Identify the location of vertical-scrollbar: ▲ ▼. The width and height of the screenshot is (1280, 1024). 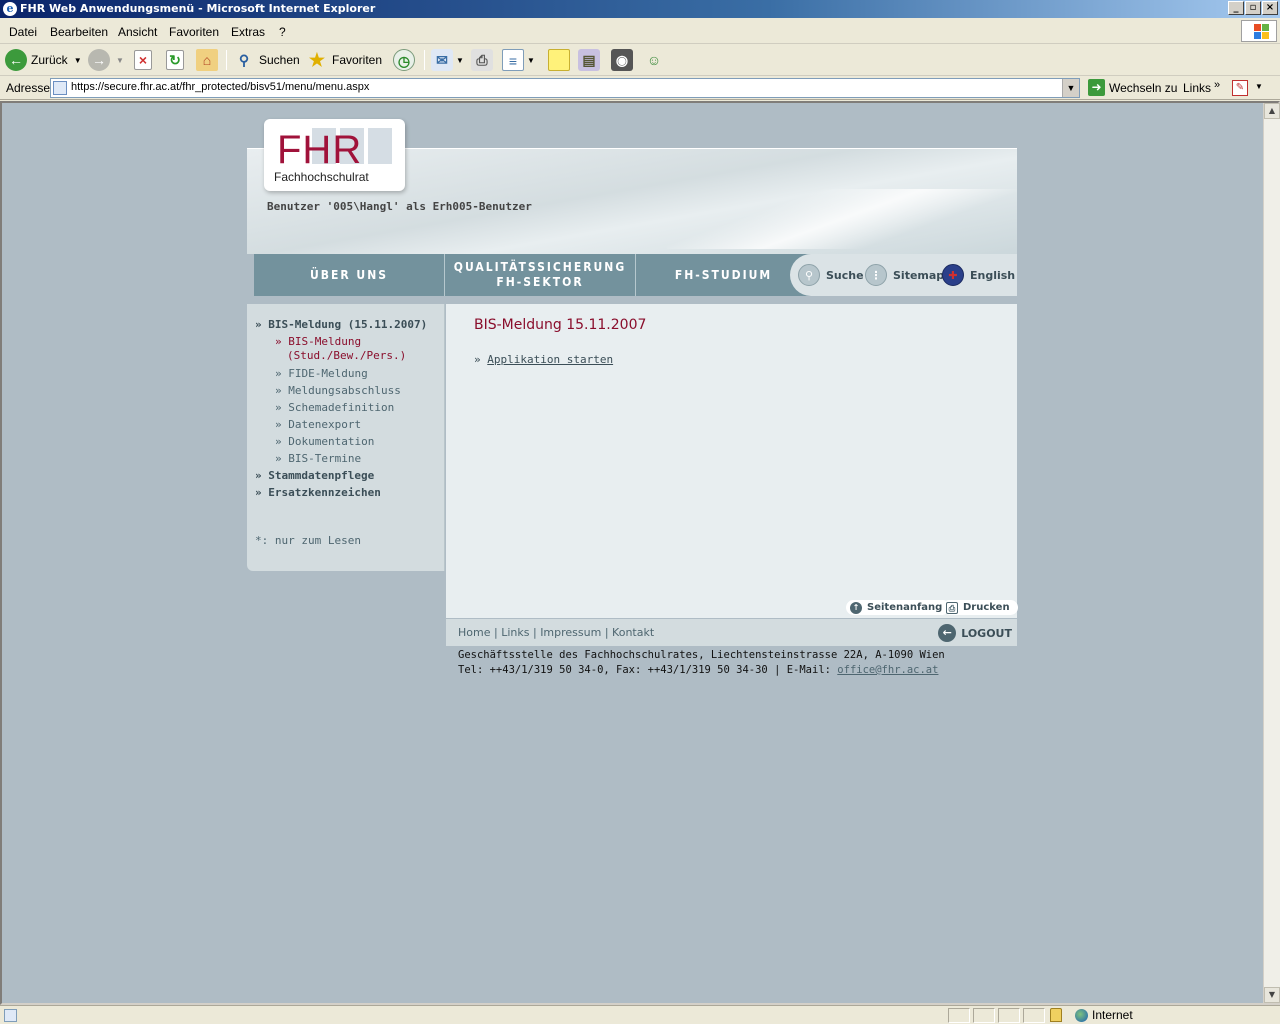
(1271, 553).